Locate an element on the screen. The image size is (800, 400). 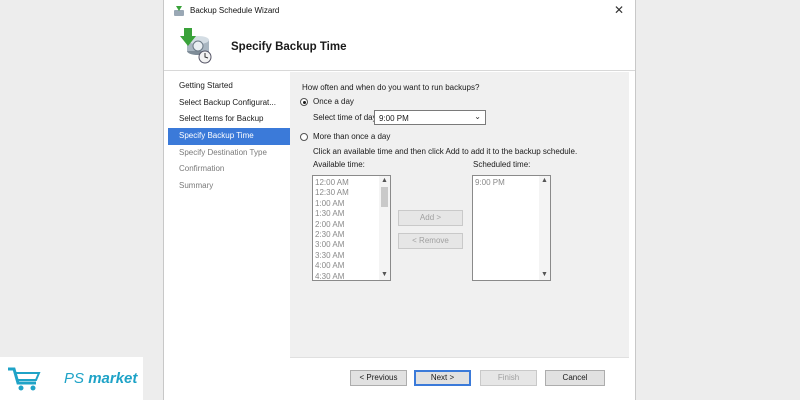
scheduled-time-rows: 9:00 PM is located at coordinates (490, 183).